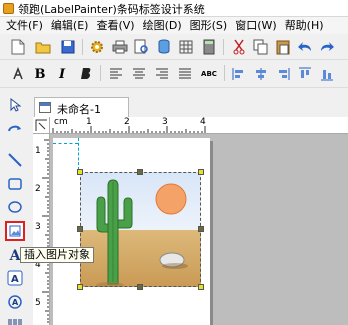  I want to click on grid-icon, so click(186, 47).